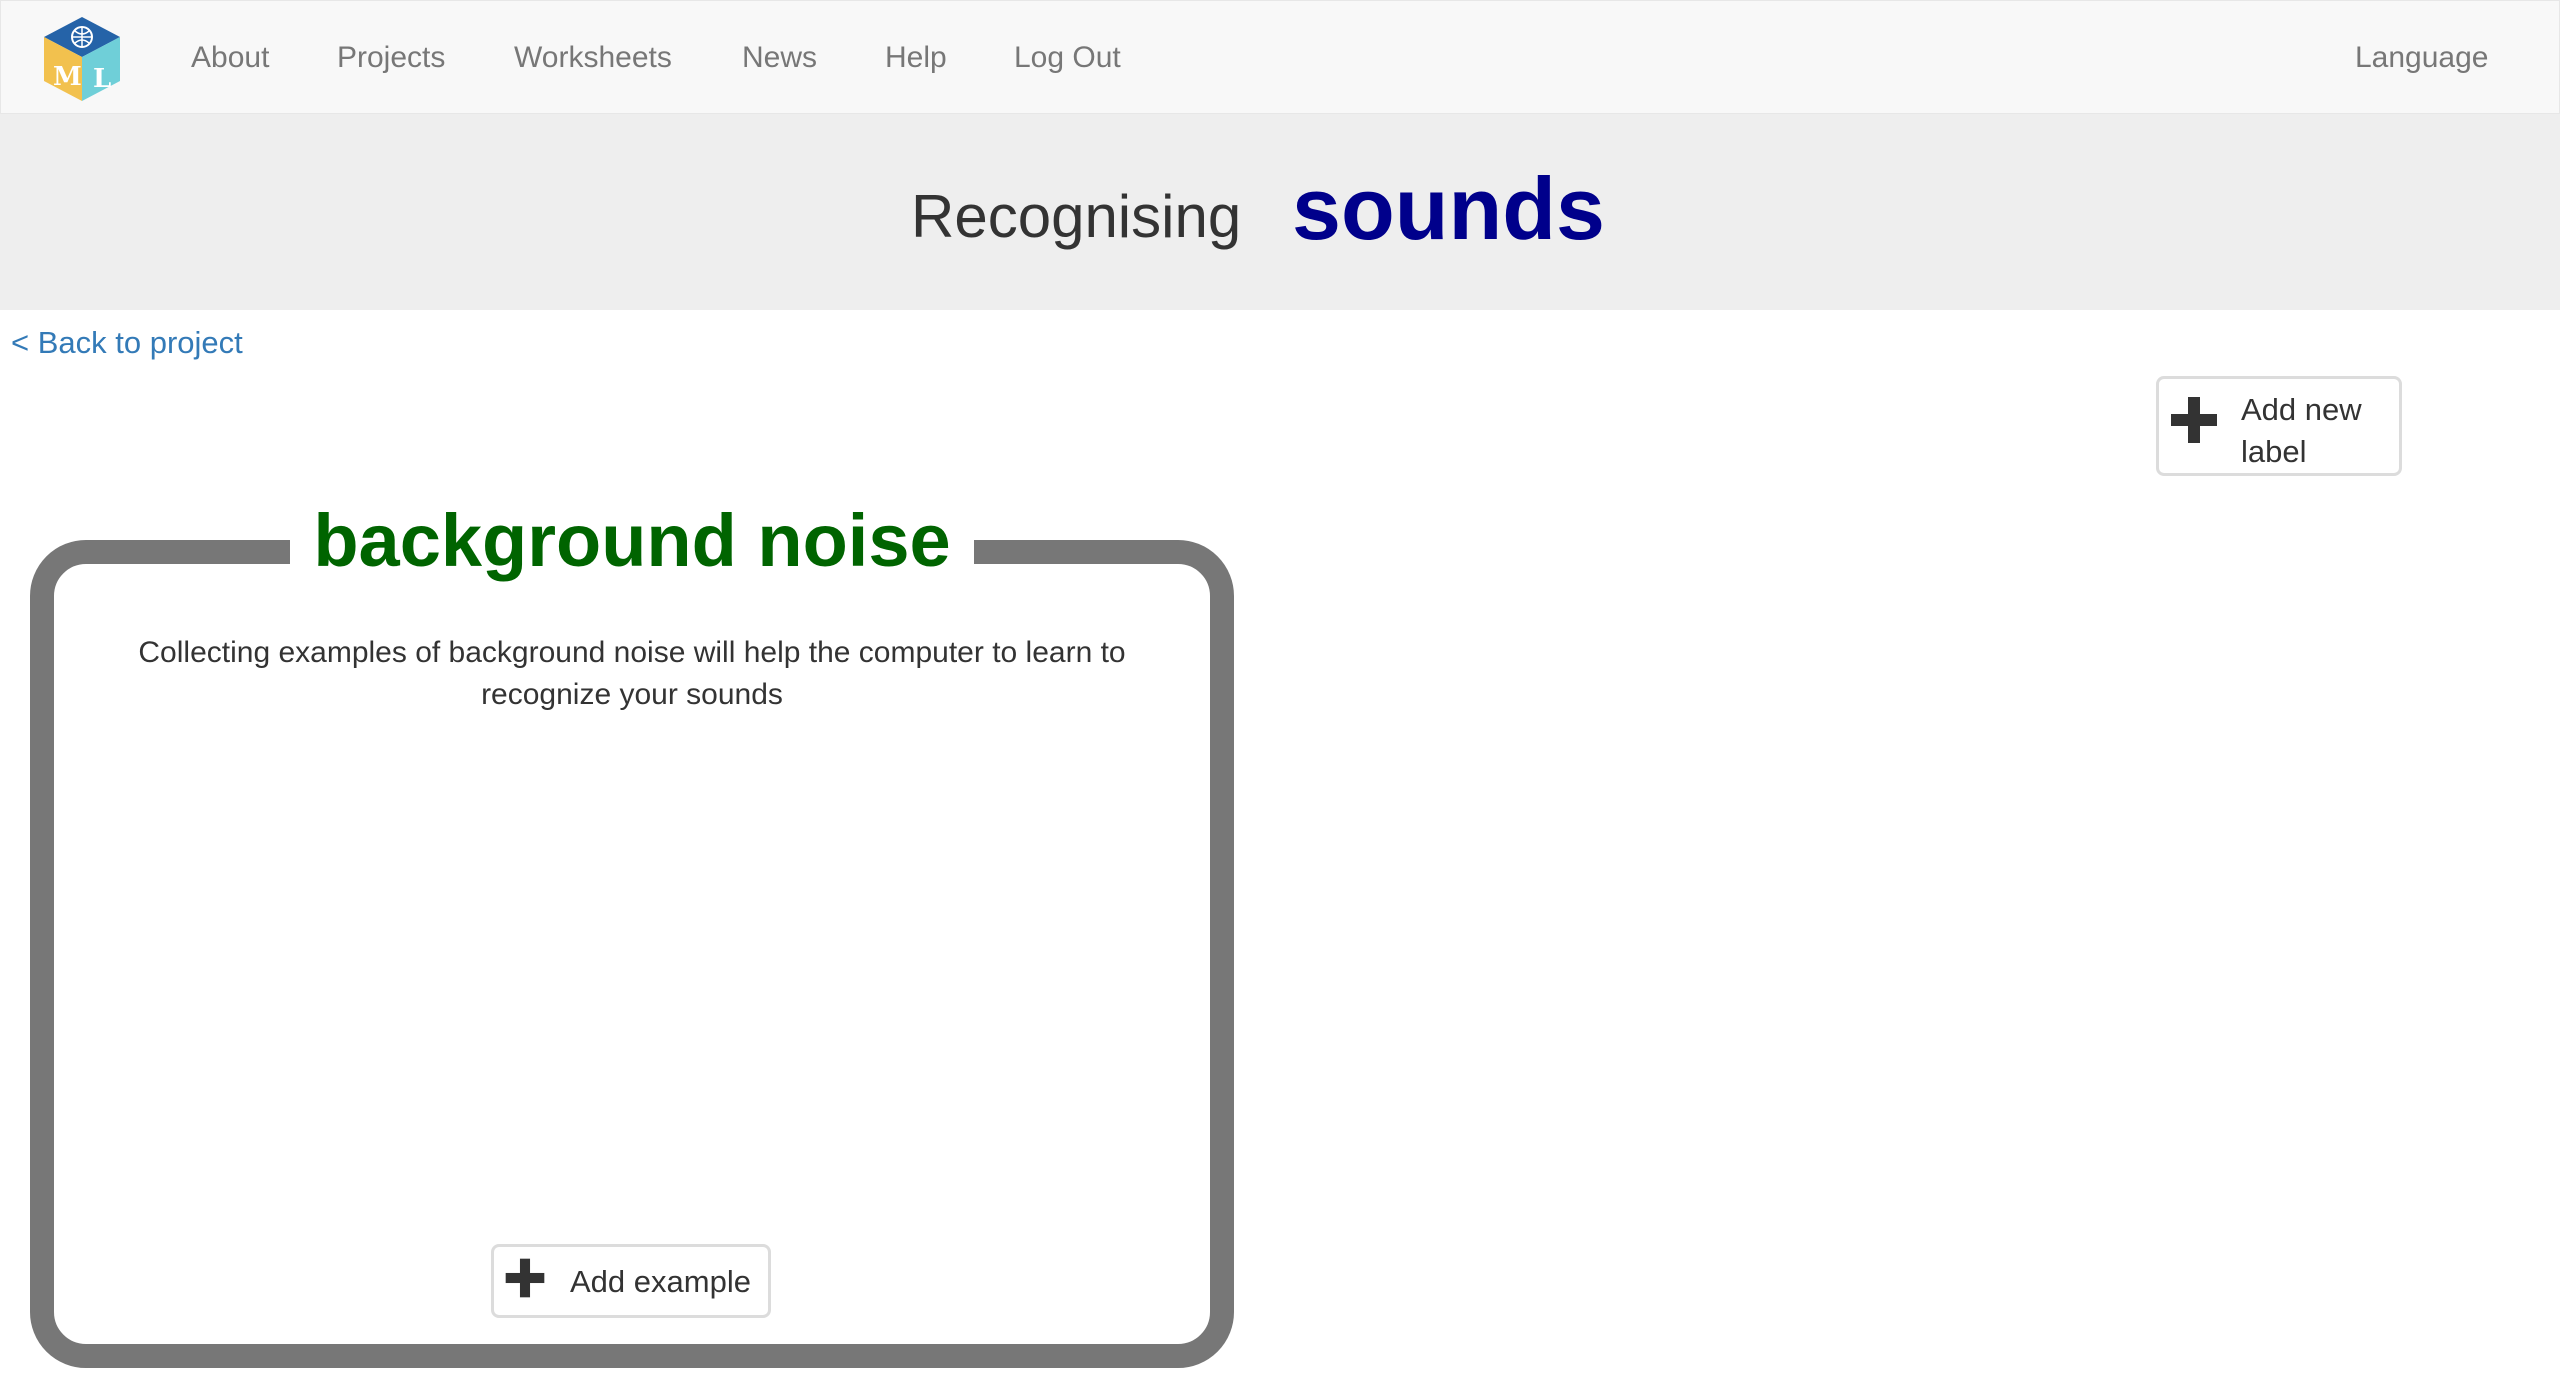 The height and width of the screenshot is (1396, 2560). I want to click on nav-about: About, so click(230, 57).